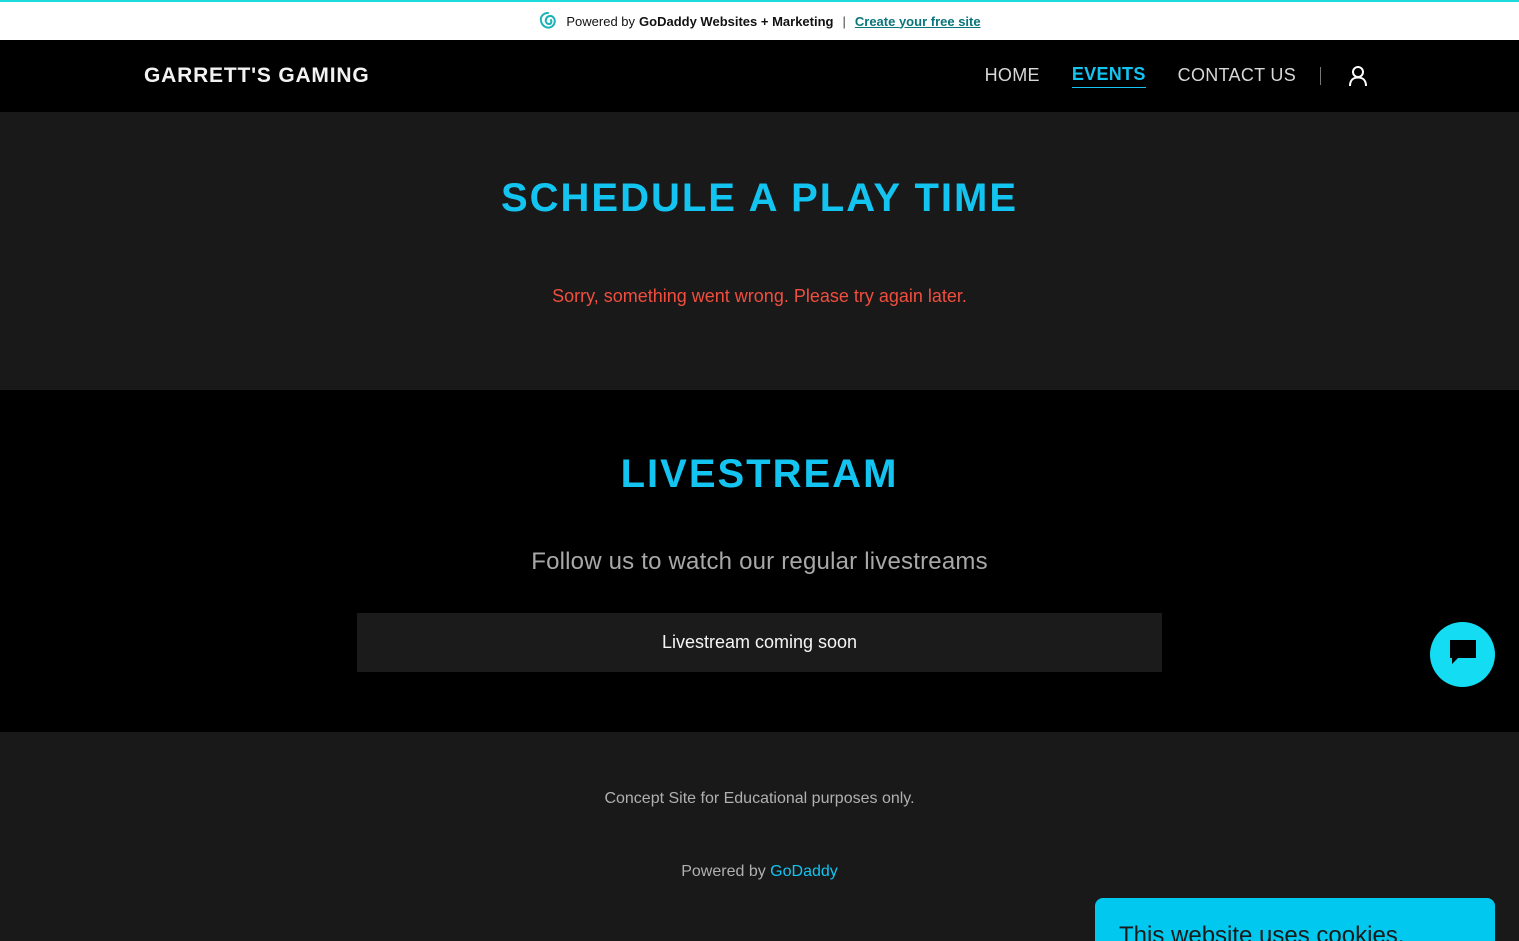 This screenshot has height=941, width=1519. I want to click on chat-bubble-icon, so click(1463, 654).